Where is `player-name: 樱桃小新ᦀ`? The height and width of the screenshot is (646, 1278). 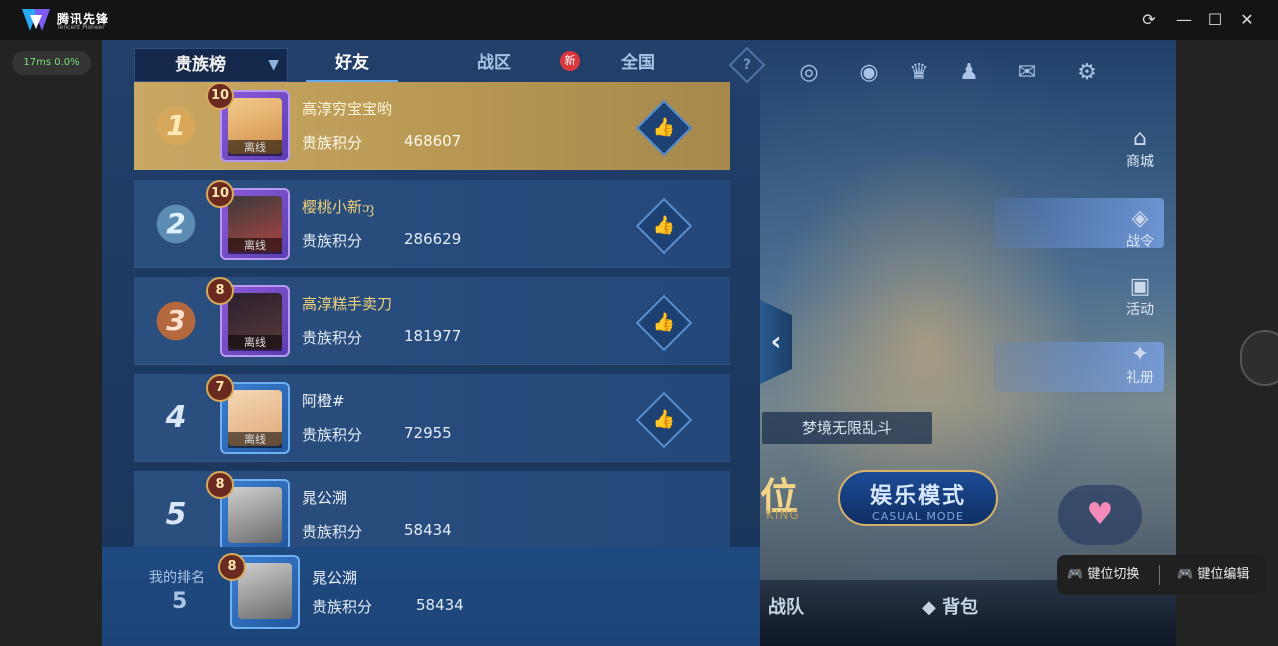
player-name: 樱桃小新ᦀ is located at coordinates (338, 207).